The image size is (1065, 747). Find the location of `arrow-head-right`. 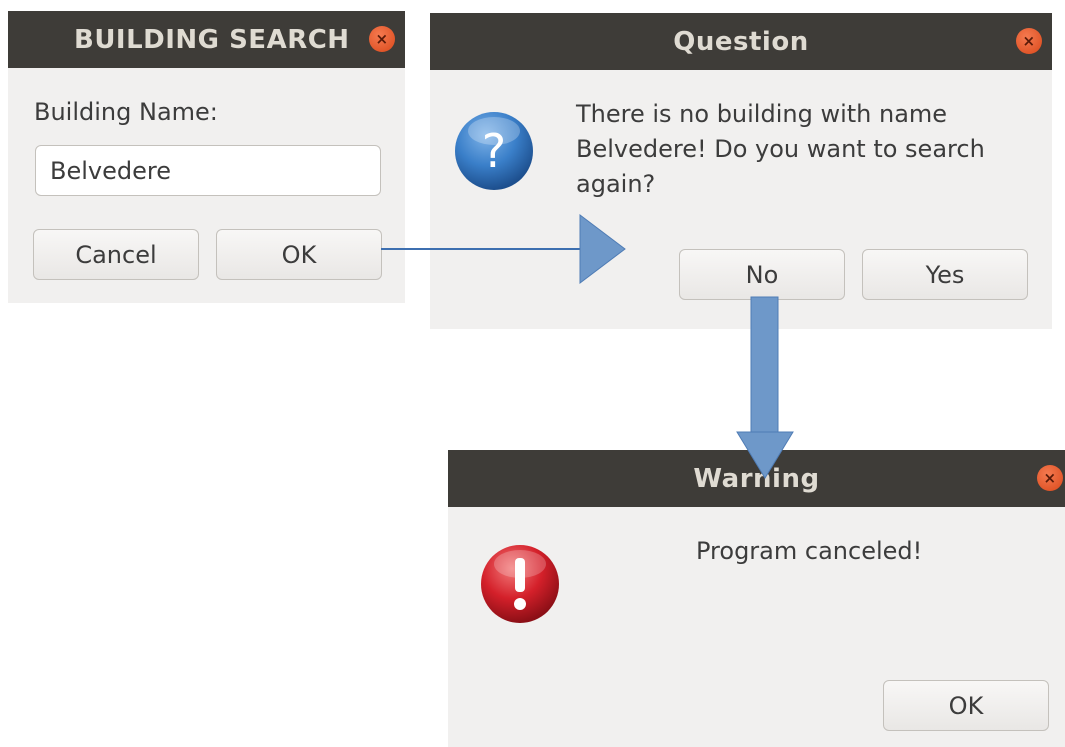

arrow-head-right is located at coordinates (602, 249).